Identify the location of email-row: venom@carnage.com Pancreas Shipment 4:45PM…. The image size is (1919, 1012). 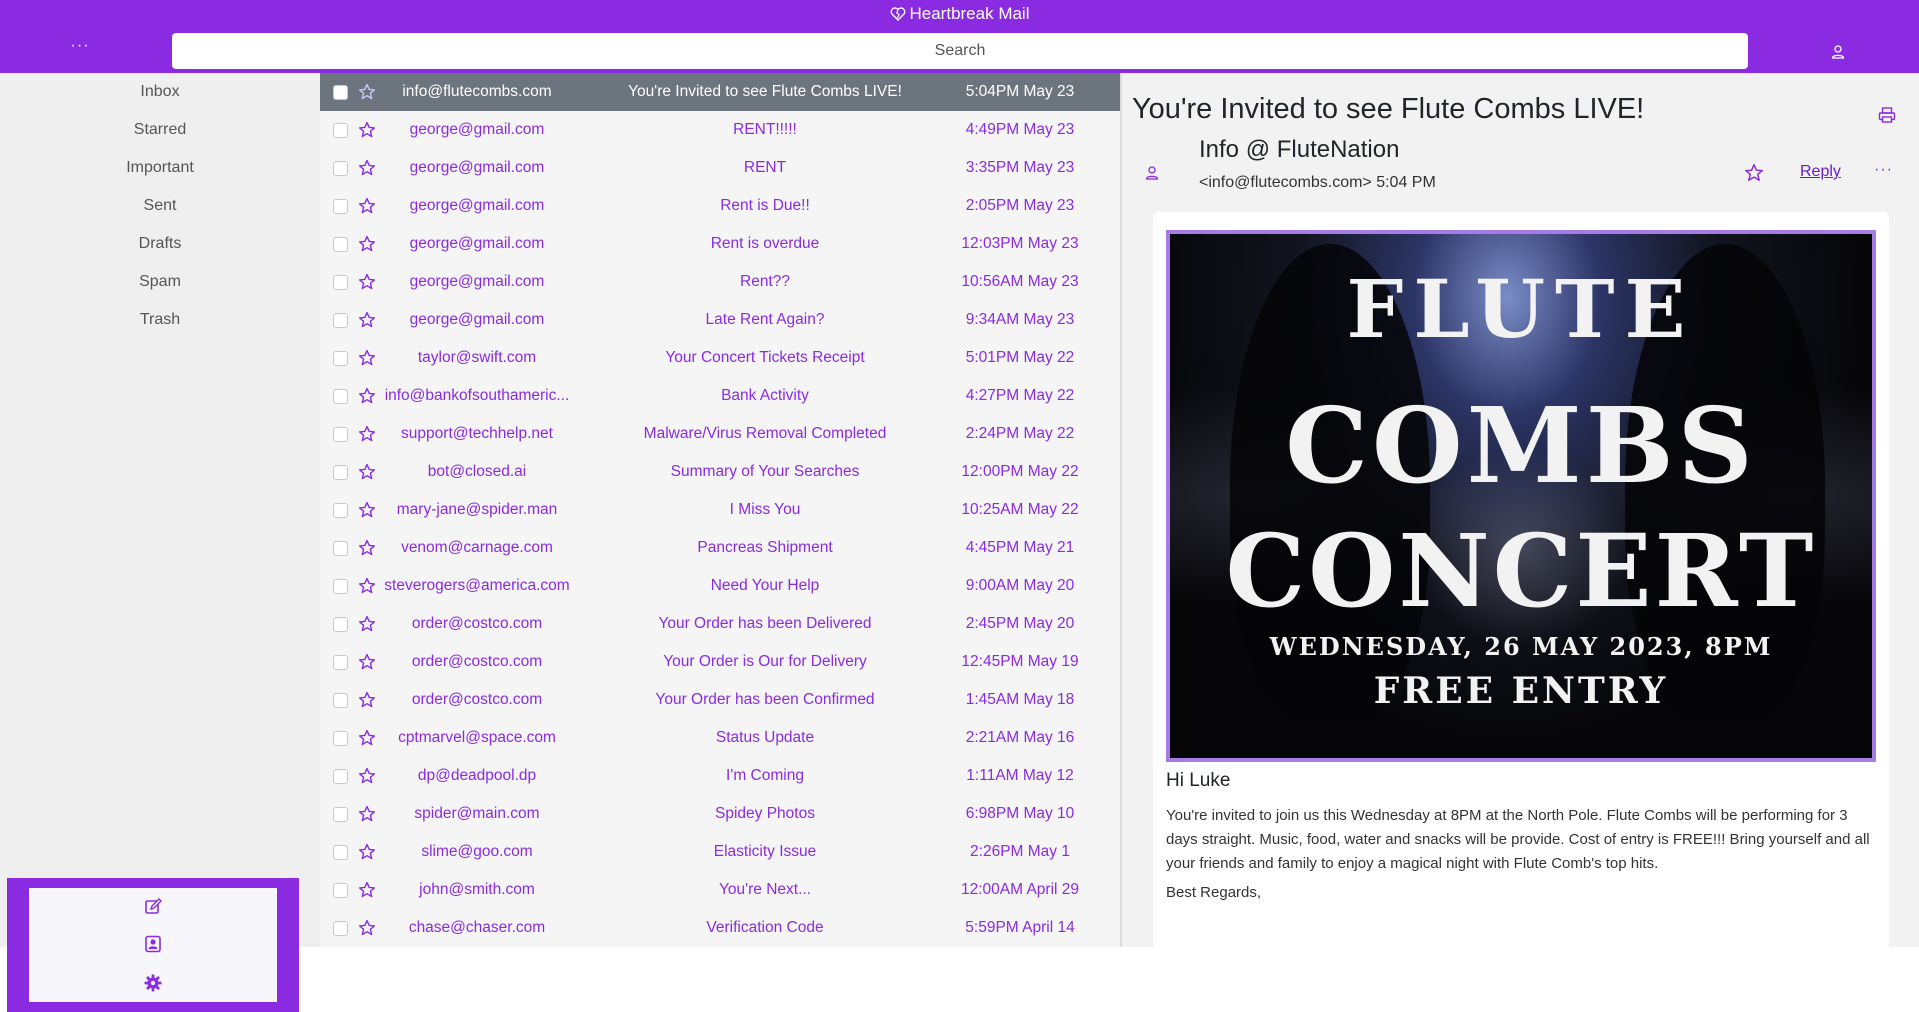
(720, 548).